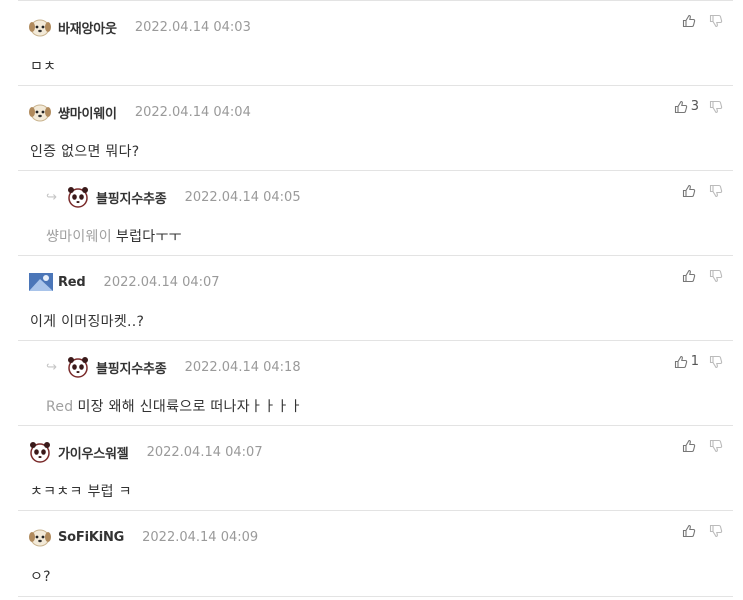 The height and width of the screenshot is (600, 743). I want to click on comment-header: Red 2022.04.14 04:07, so click(124, 282).